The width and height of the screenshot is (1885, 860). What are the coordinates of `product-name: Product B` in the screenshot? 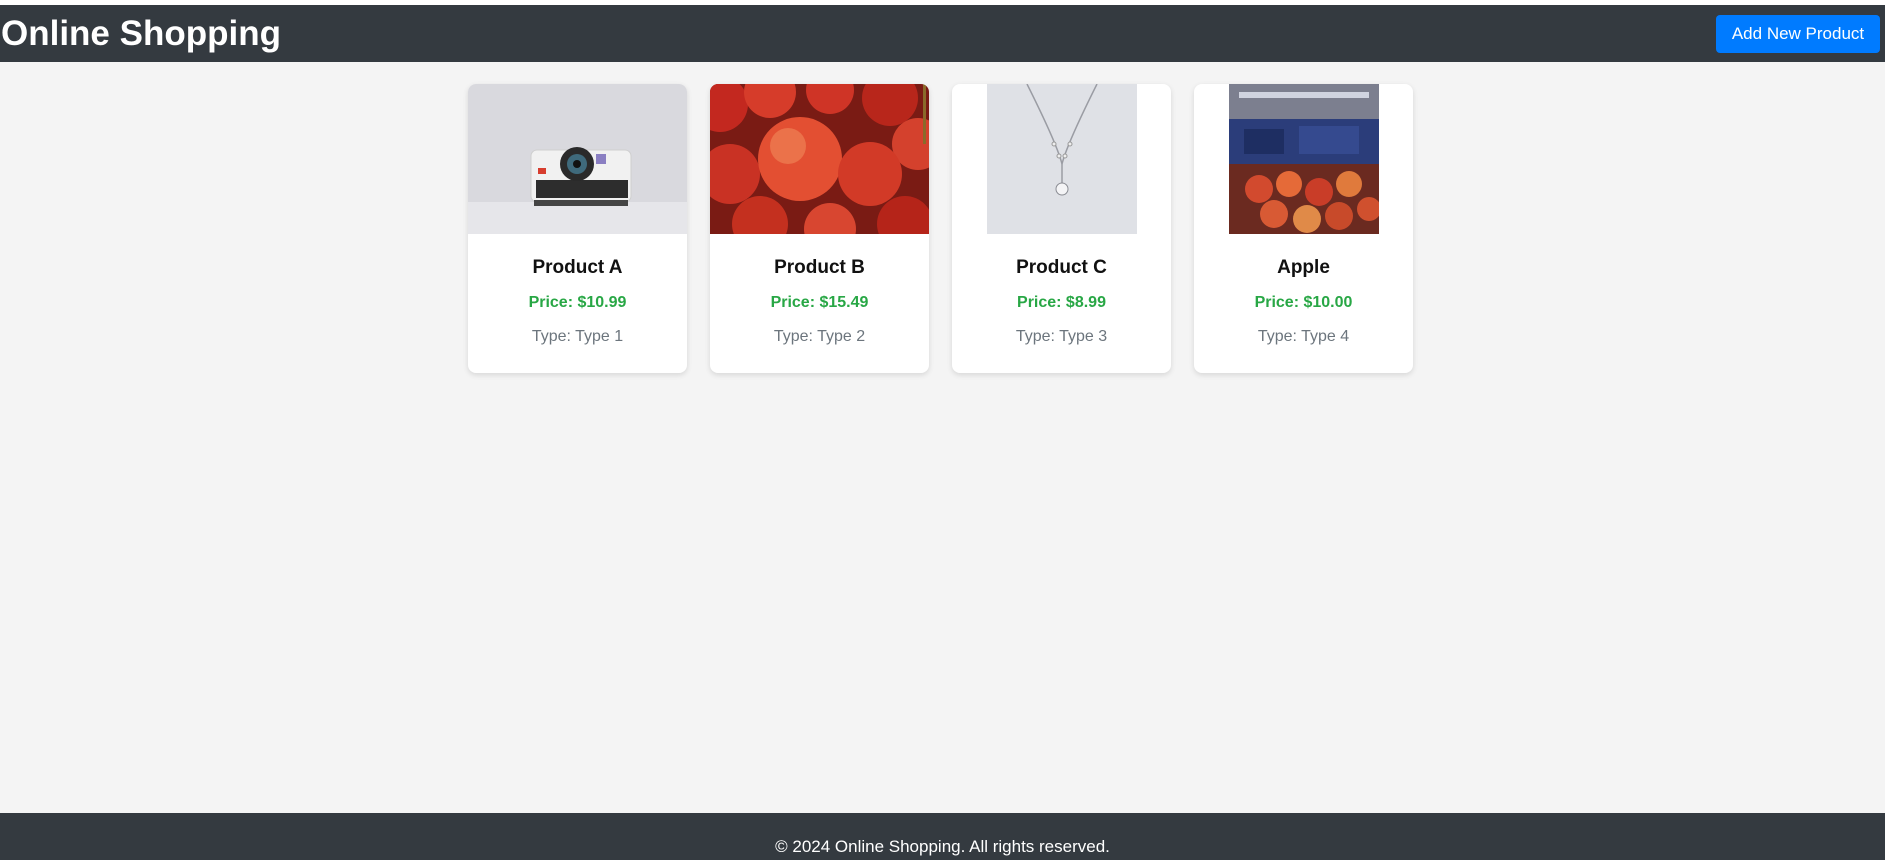 It's located at (819, 267).